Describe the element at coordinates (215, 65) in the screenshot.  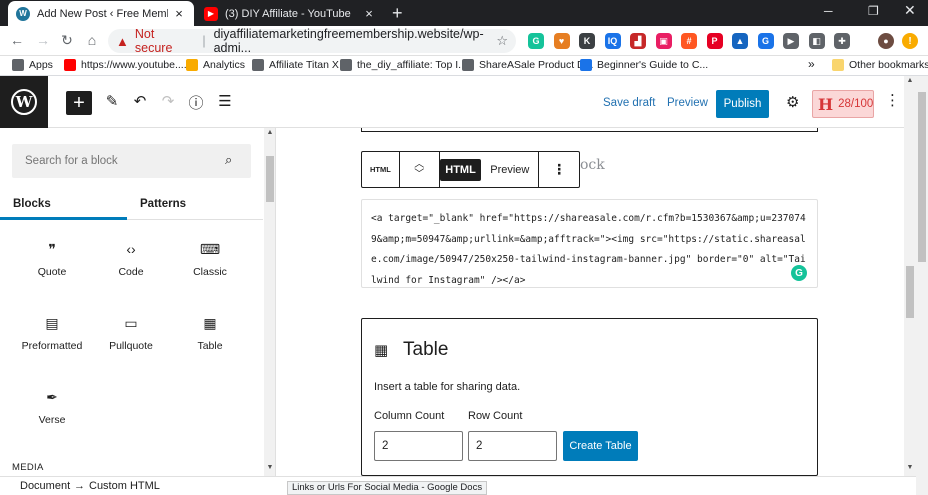
I see `bookmark-item: Analytics` at that location.